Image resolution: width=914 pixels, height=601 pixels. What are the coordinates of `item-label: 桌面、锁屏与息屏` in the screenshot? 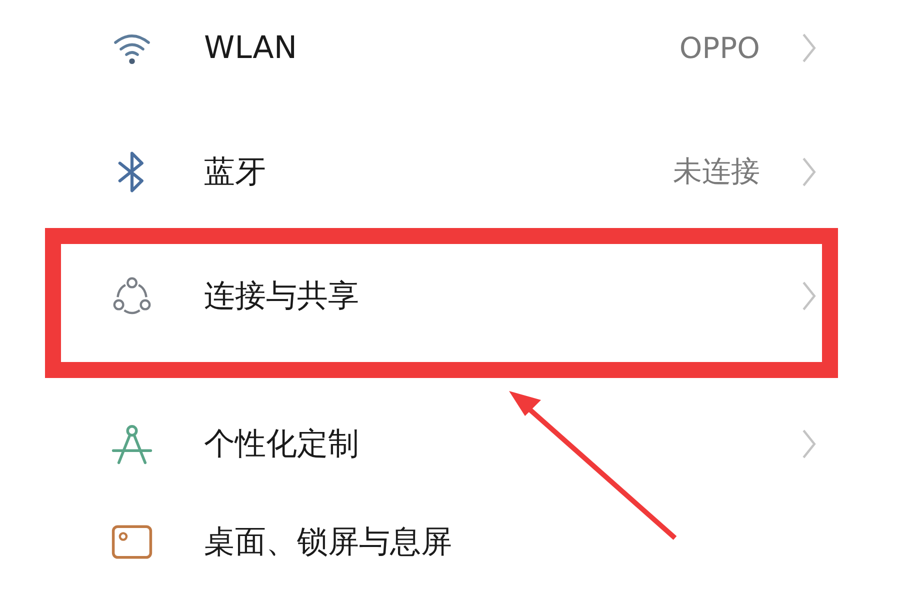 It's located at (328, 542).